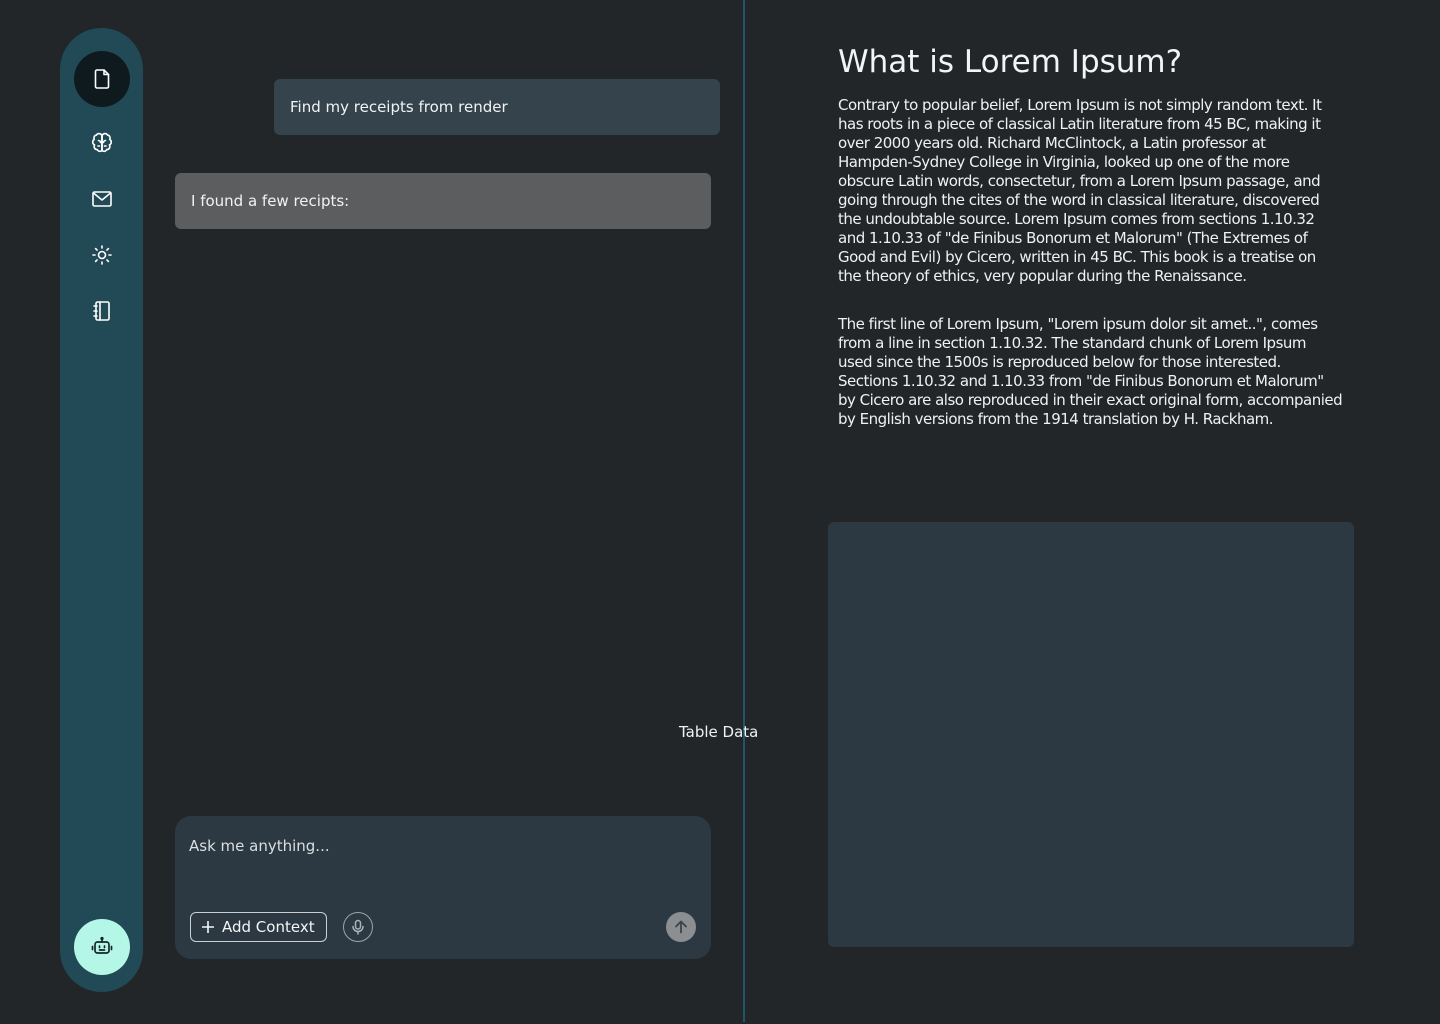  I want to click on sidebar, so click(101, 510).